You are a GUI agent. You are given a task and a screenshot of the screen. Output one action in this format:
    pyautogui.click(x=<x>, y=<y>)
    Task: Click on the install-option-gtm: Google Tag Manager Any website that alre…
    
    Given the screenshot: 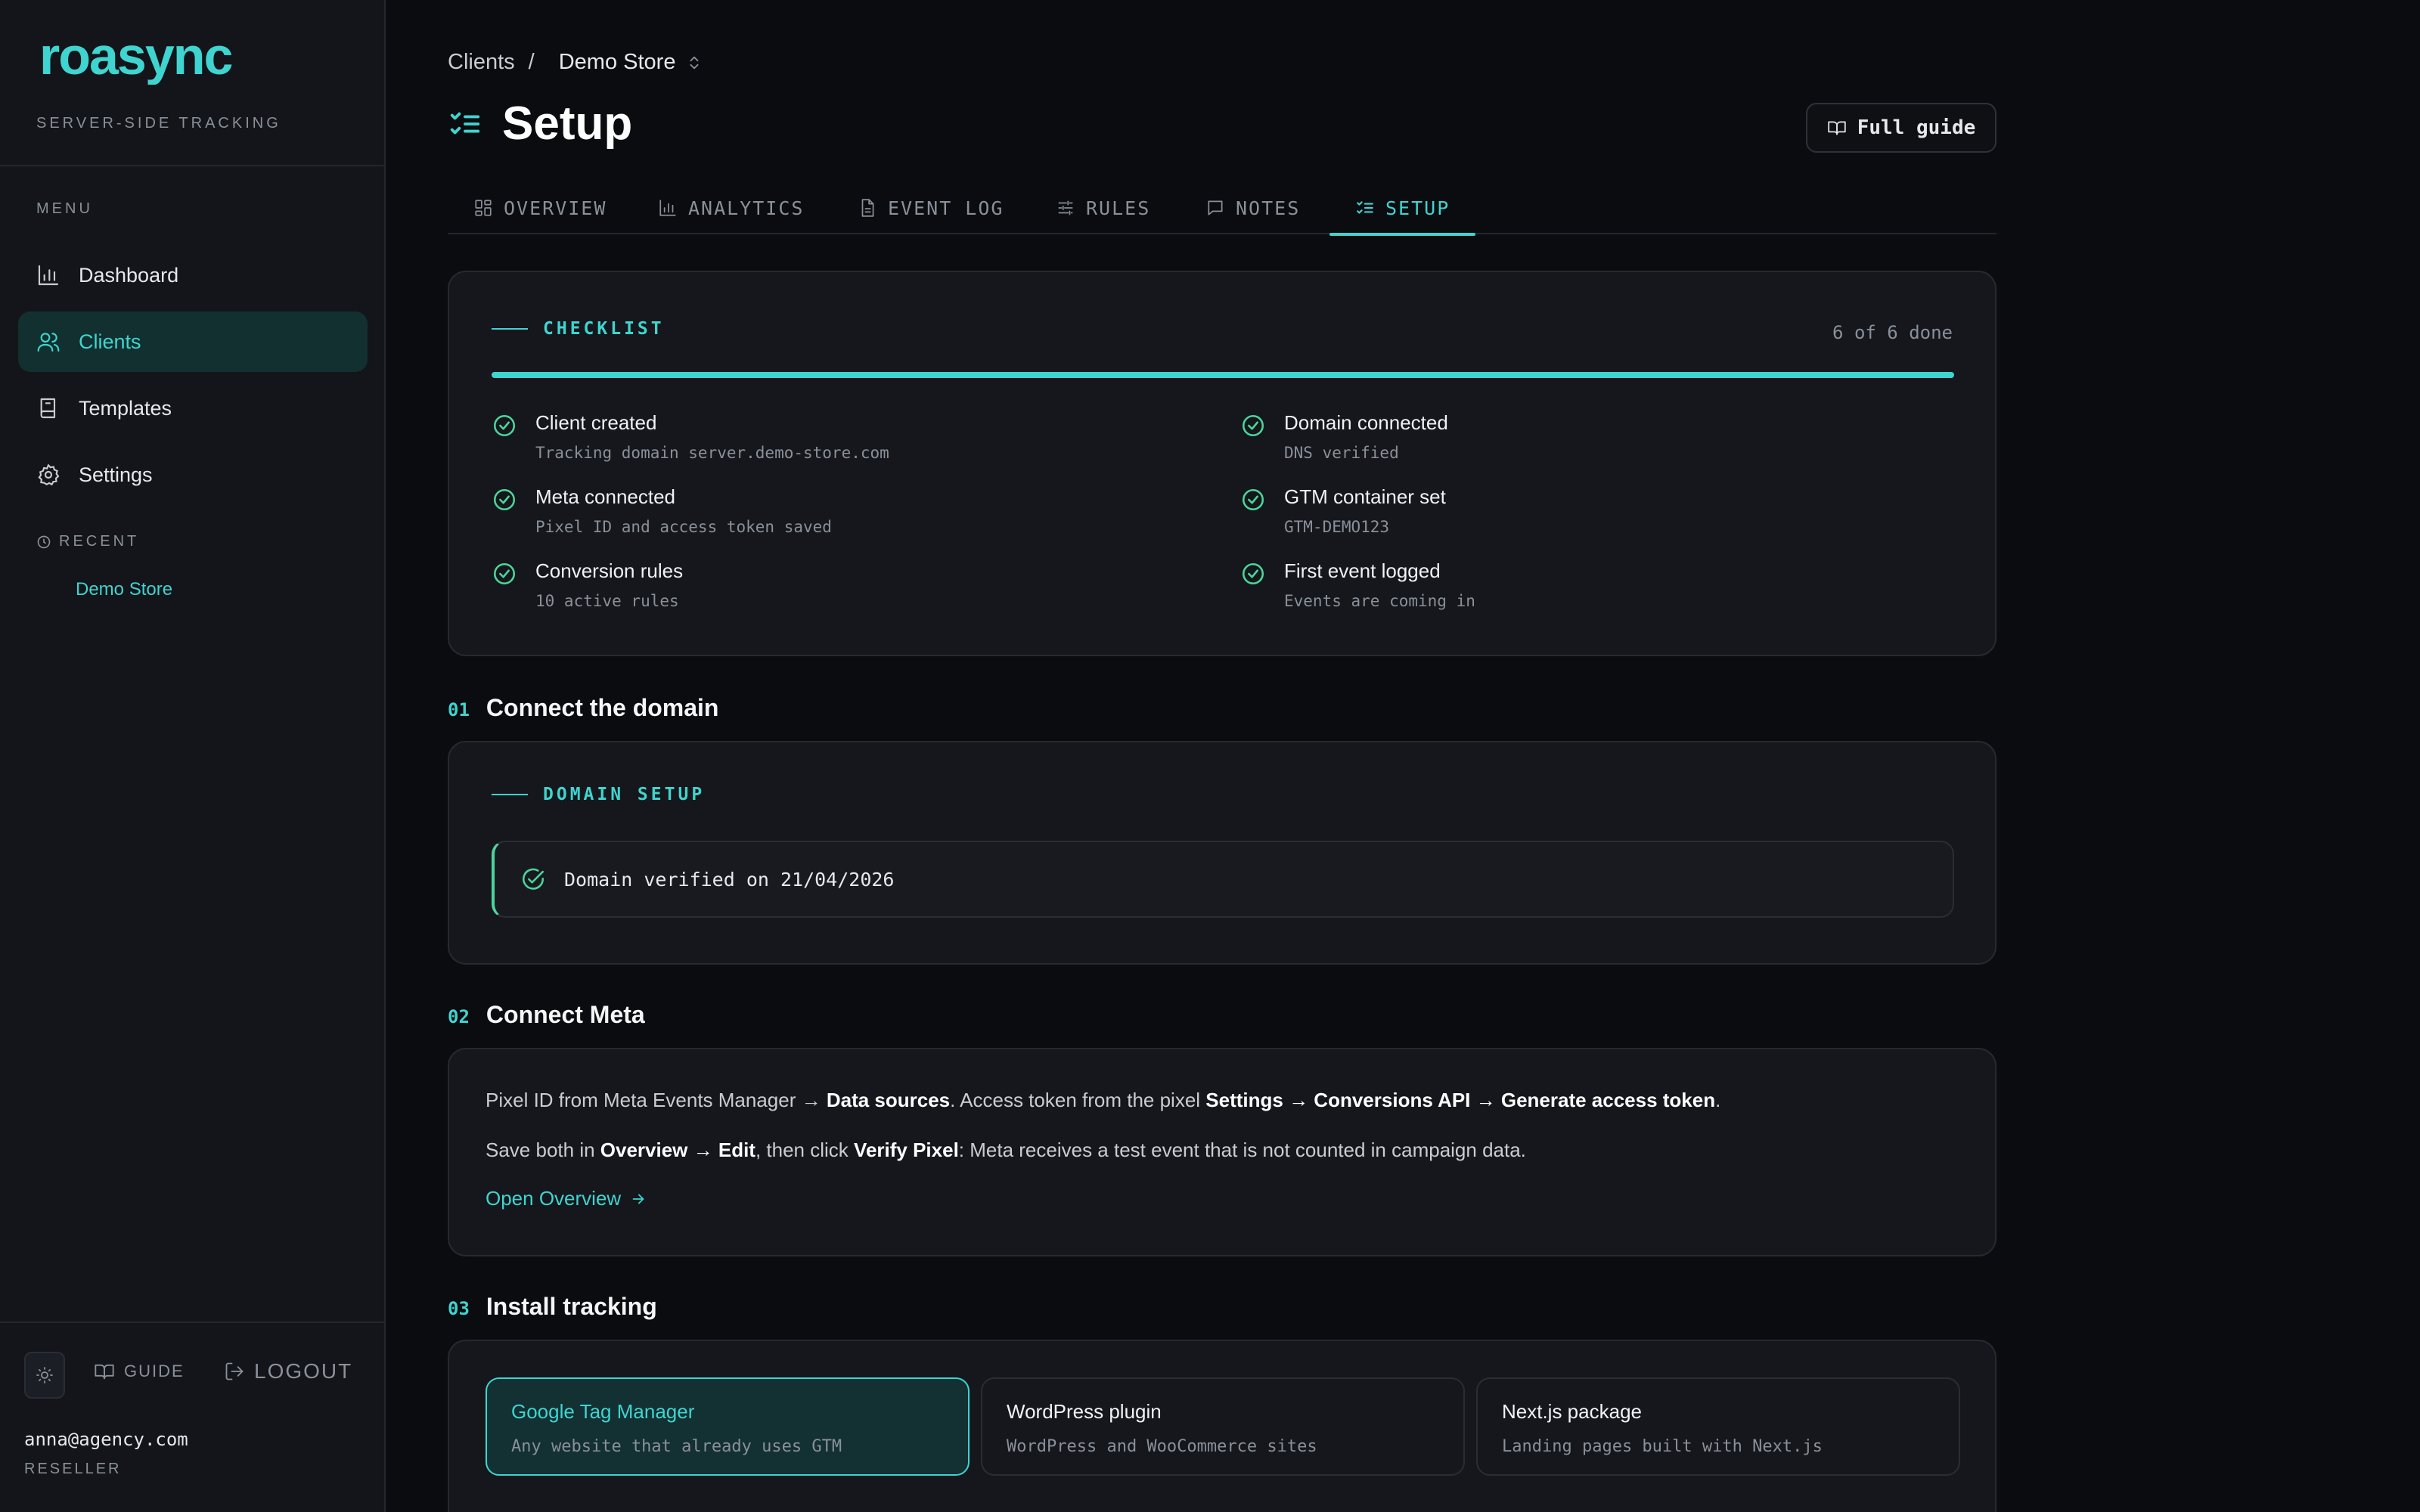 What is the action you would take?
    pyautogui.click(x=728, y=1426)
    